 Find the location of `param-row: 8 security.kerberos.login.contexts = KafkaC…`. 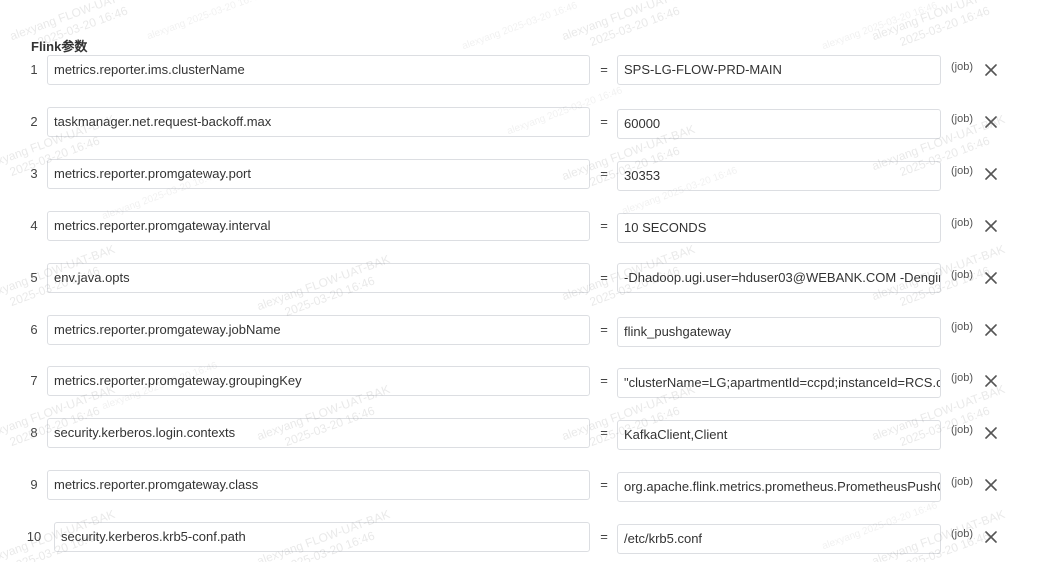

param-row: 8 security.kerberos.login.contexts = KafkaC… is located at coordinates (531, 434).